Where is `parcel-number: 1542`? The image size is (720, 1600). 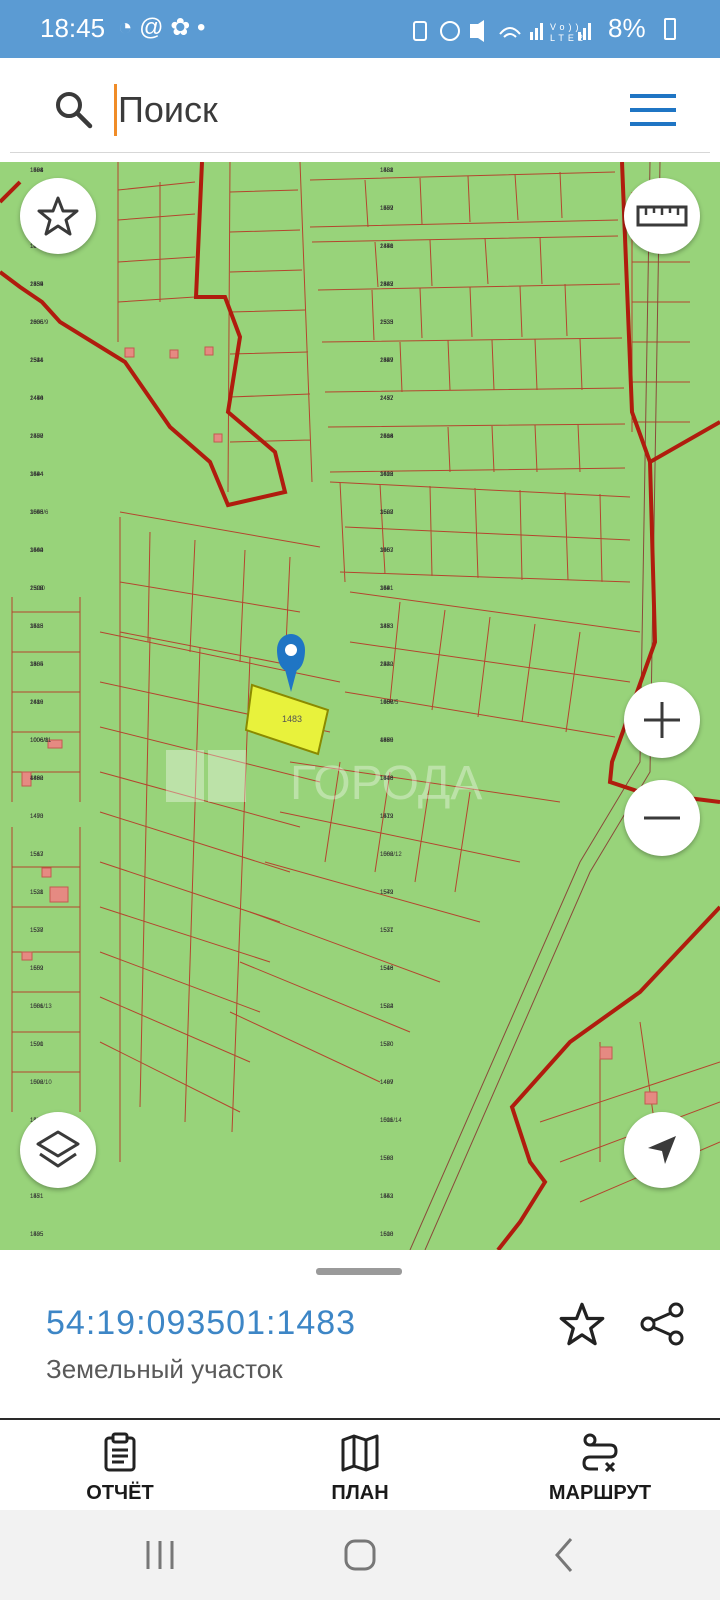 parcel-number: 1542 is located at coordinates (387, 893).